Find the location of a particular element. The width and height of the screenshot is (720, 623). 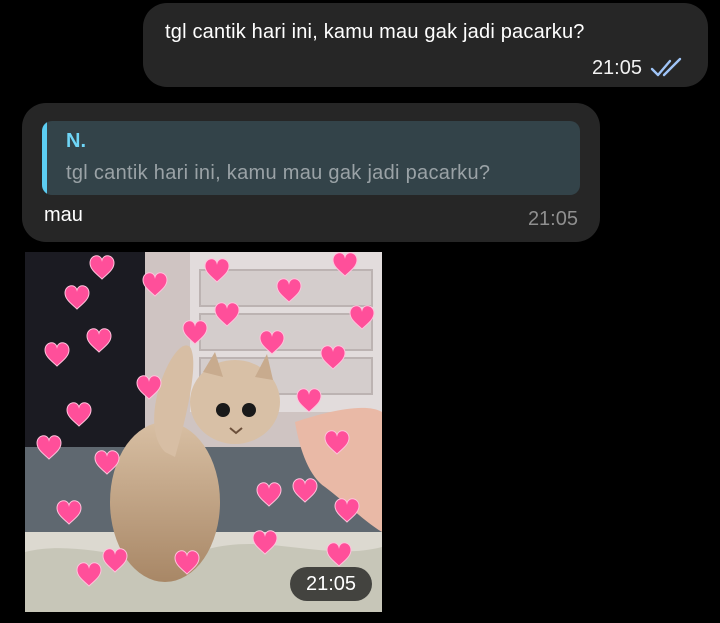

message-text: mau is located at coordinates (63, 215).